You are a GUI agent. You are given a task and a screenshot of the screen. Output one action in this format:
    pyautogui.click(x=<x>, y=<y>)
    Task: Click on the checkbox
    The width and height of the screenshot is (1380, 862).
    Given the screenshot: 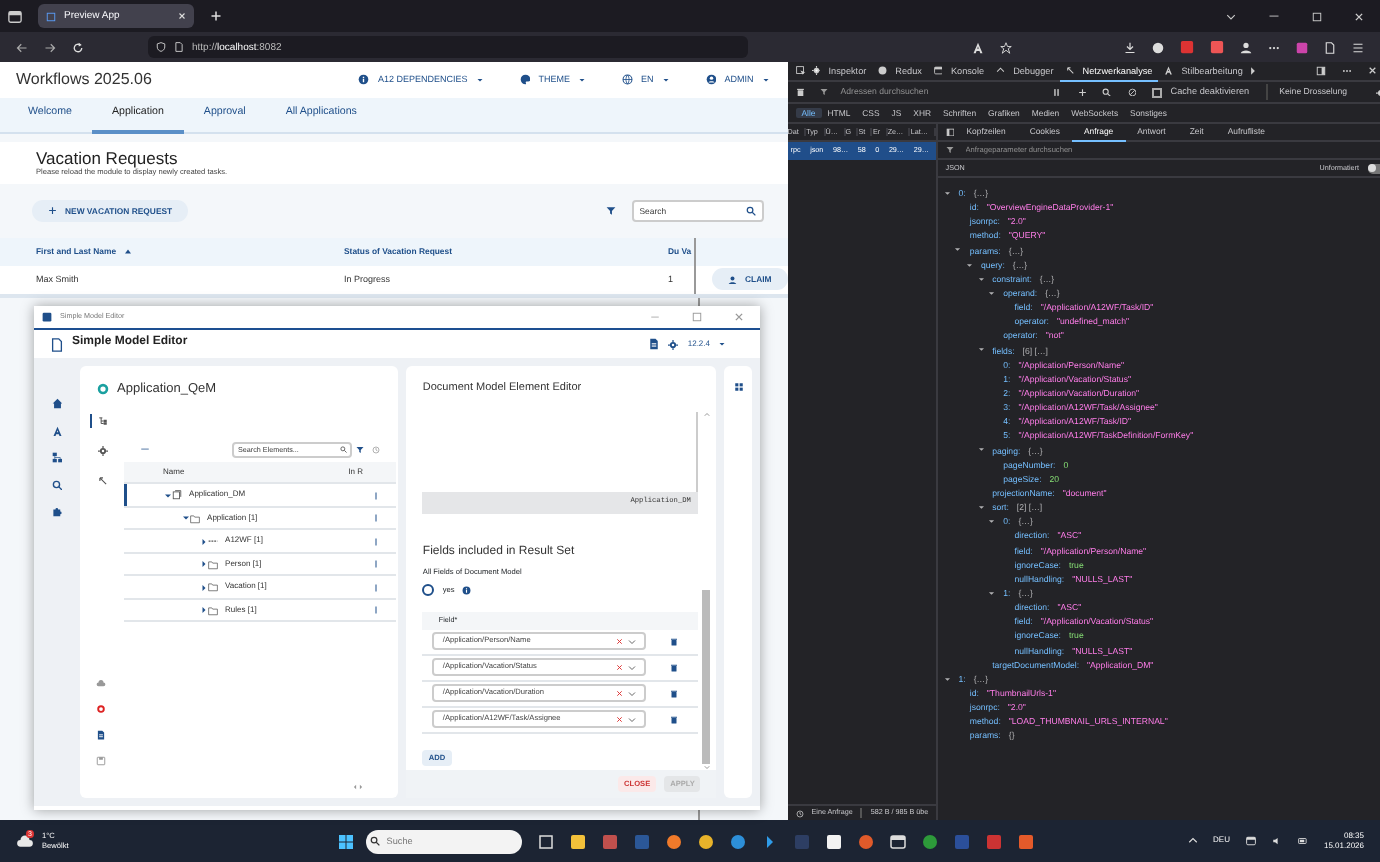 What is the action you would take?
    pyautogui.click(x=1157, y=92)
    